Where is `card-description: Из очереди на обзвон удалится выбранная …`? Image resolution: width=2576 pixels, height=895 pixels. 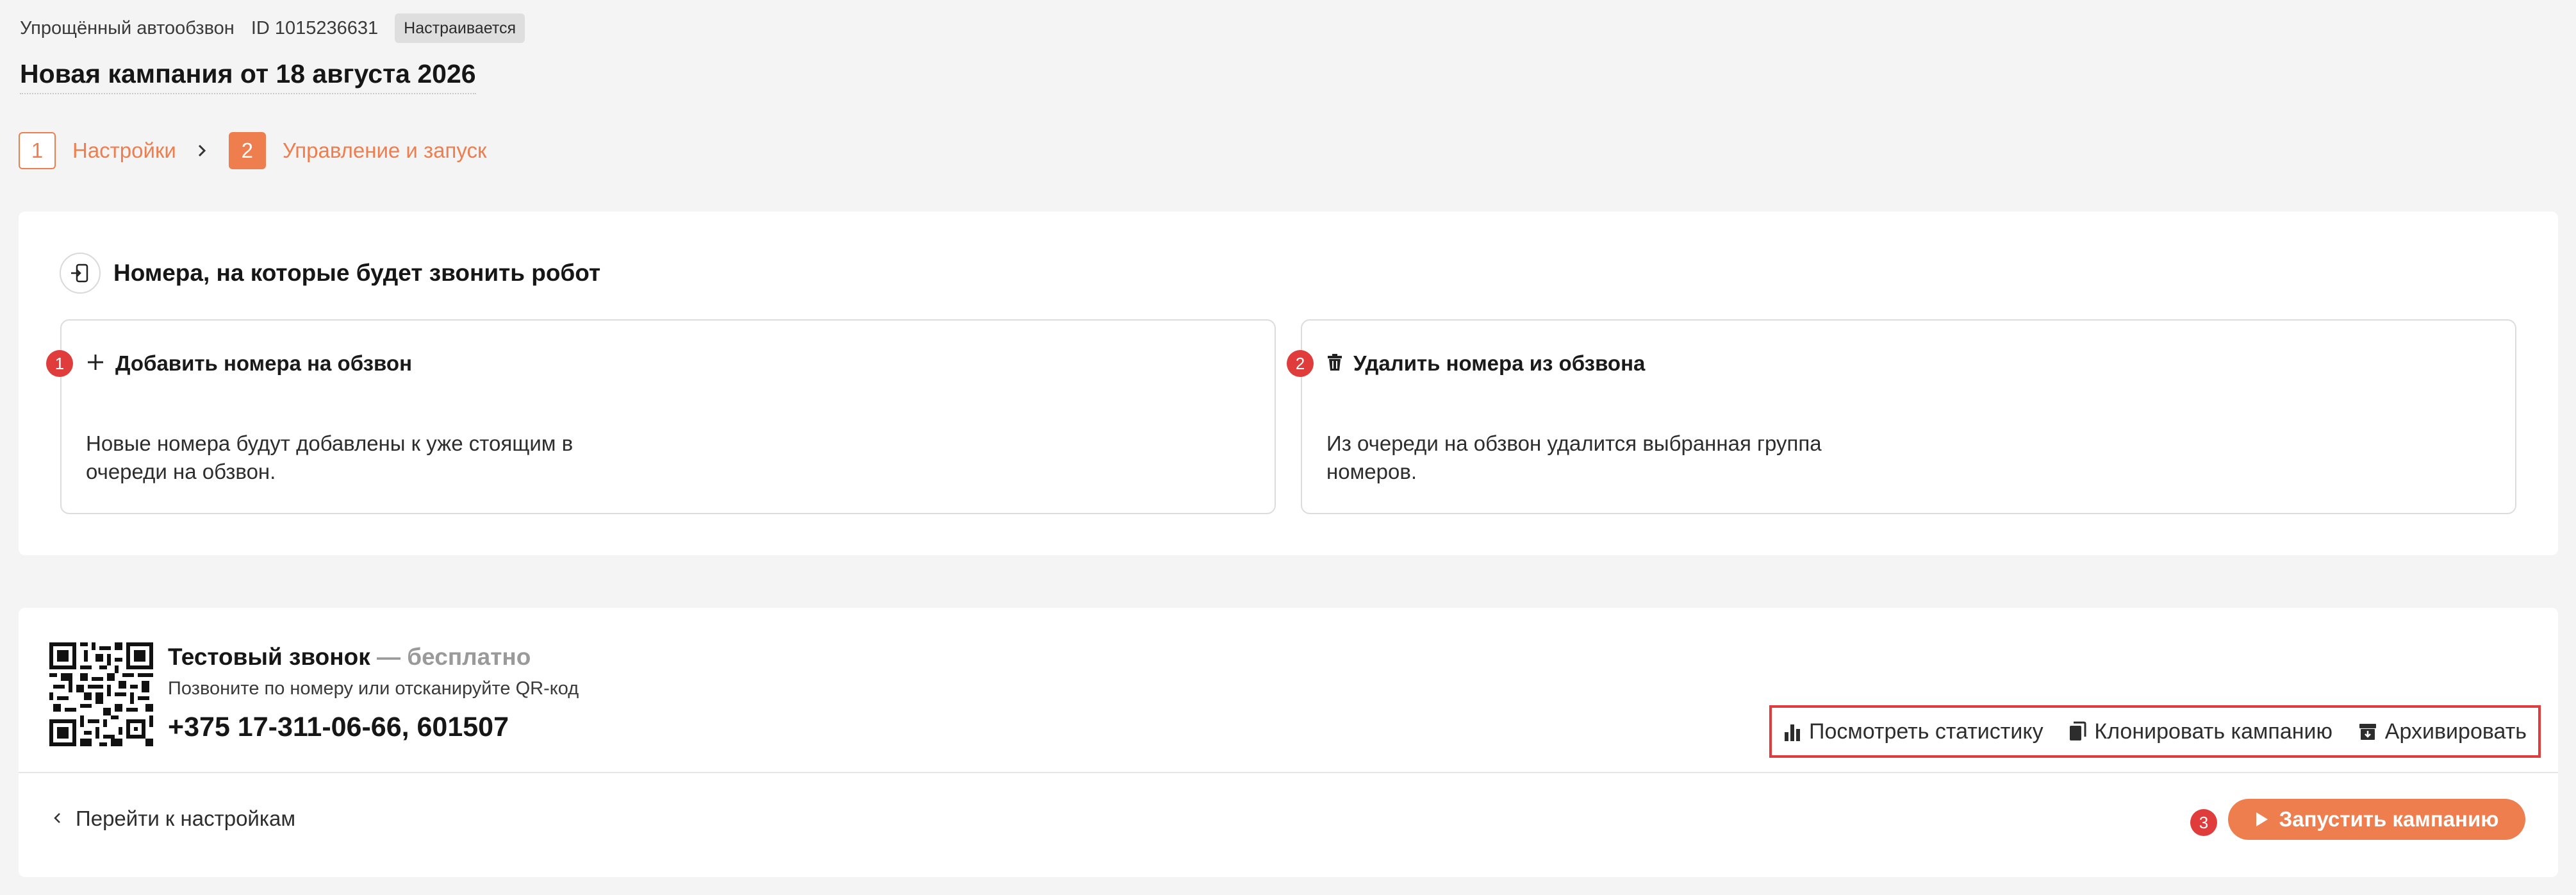 card-description: Из очереди на обзвон удалится выбранная … is located at coordinates (1614, 458).